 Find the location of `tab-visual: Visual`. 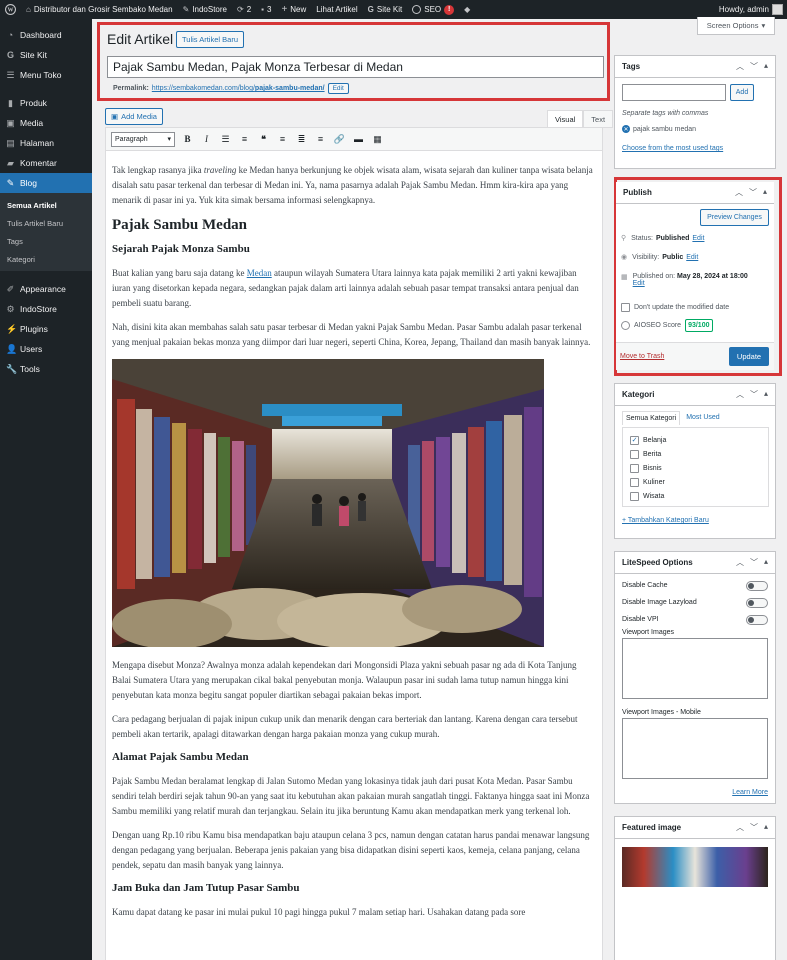

tab-visual: Visual is located at coordinates (565, 119).